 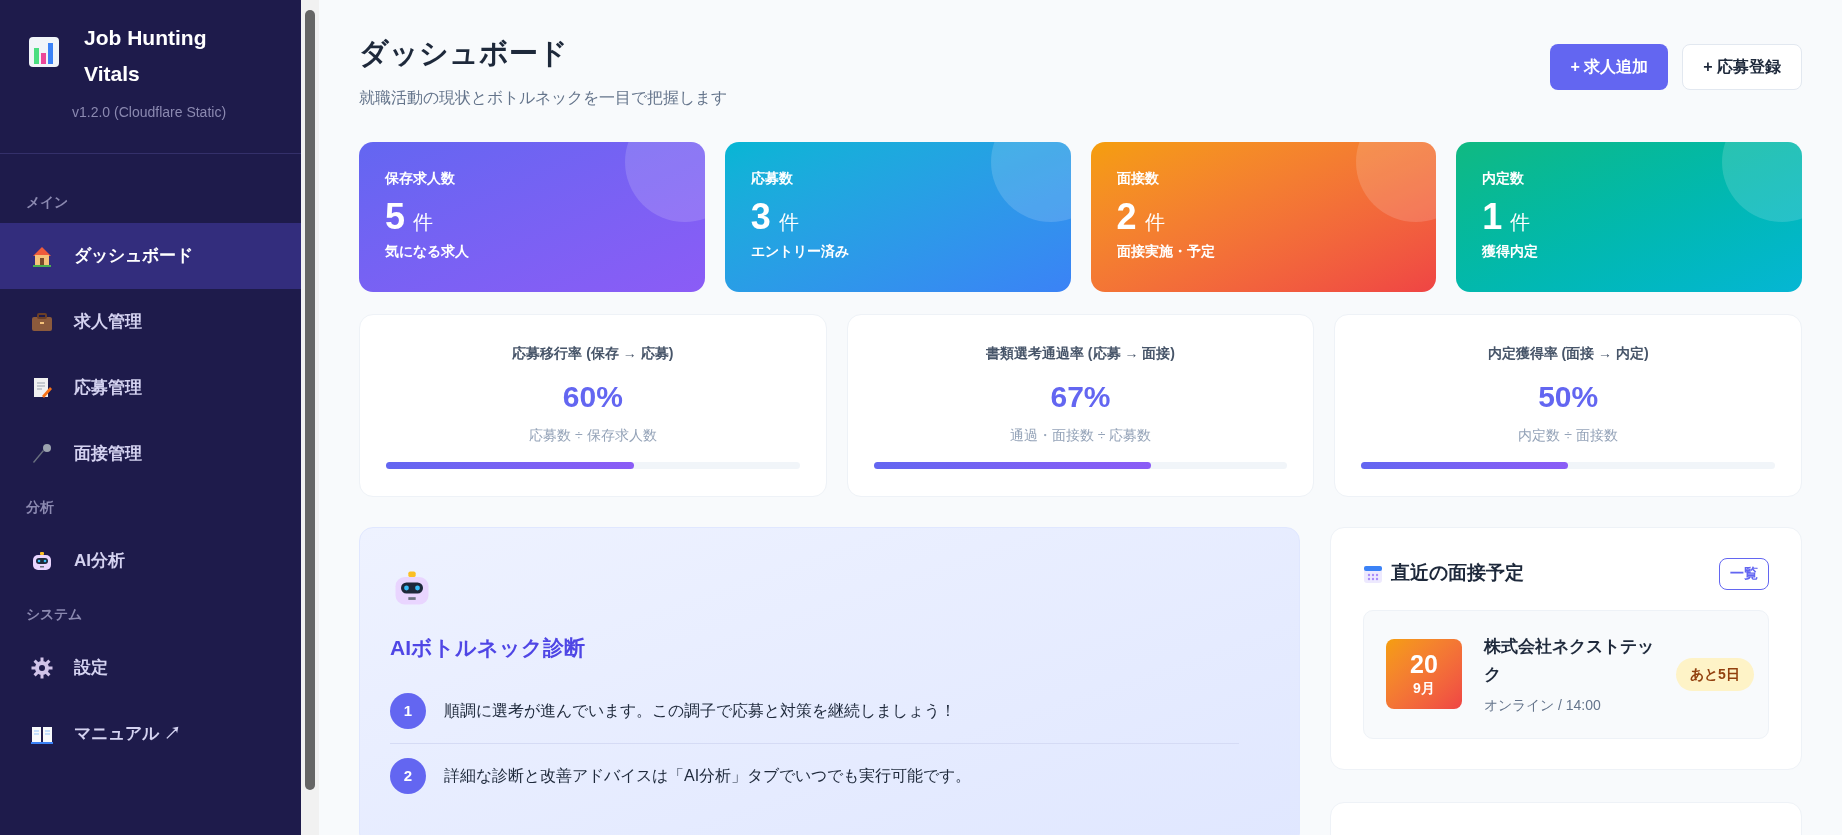 What do you see at coordinates (708, 776) in the screenshot?
I see `diagnosis-text: 詳細な診断と改善アドバイスは「AI分析」タブでいつでも実行可能です。` at bounding box center [708, 776].